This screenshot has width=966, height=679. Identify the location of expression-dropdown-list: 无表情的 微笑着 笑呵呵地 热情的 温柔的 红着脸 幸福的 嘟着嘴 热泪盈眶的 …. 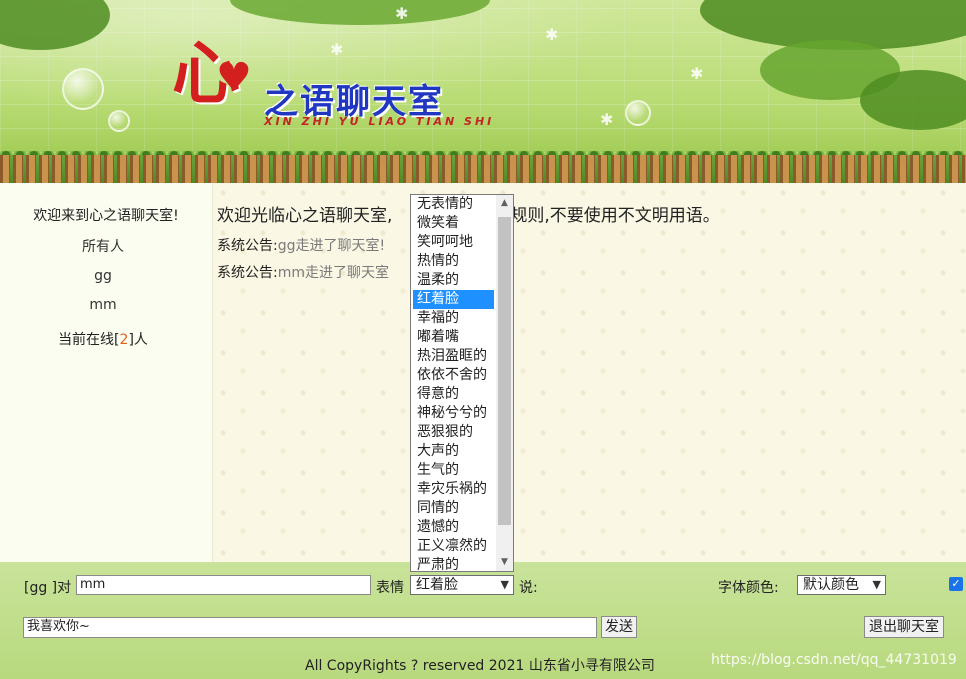
(462, 383).